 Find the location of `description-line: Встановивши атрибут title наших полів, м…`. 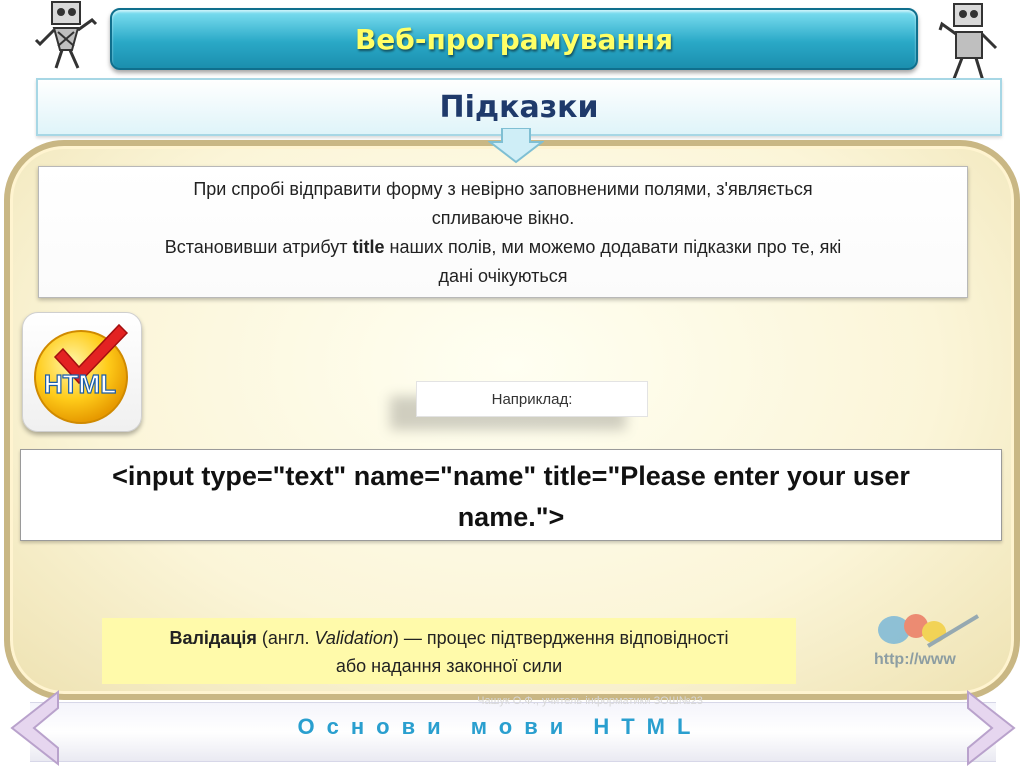

description-line: Встановивши атрибут title наших полів, м… is located at coordinates (503, 247).